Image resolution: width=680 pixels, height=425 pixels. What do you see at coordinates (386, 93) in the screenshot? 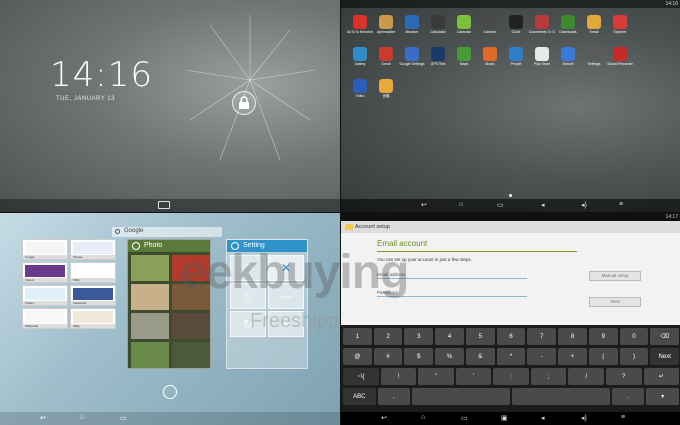
I see `app-icon: 优酷` at bounding box center [386, 93].